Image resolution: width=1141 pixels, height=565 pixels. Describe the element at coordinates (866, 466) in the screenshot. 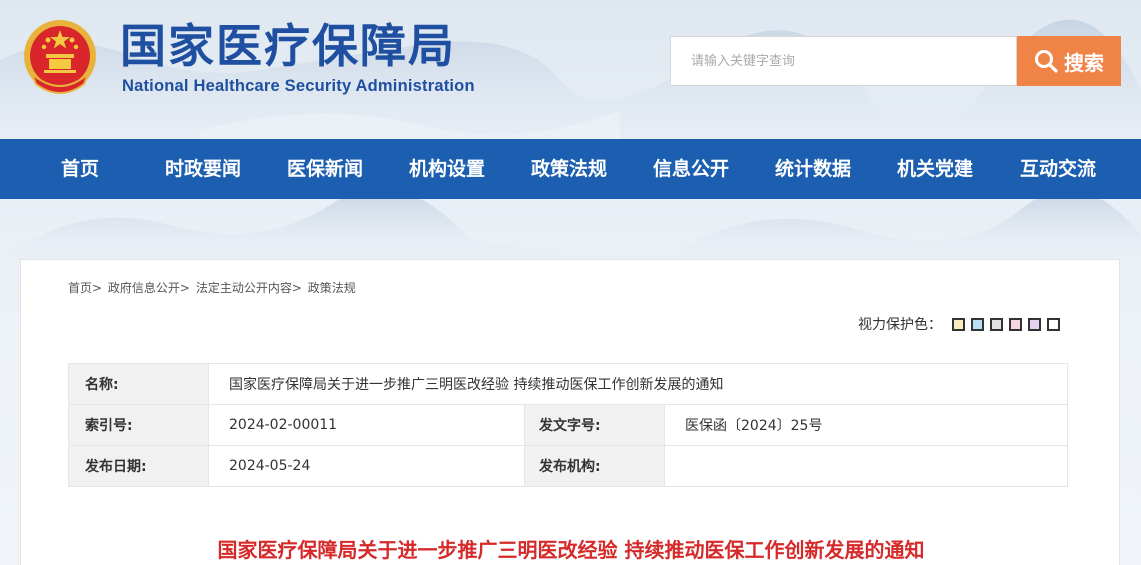

I see `org-value` at that location.